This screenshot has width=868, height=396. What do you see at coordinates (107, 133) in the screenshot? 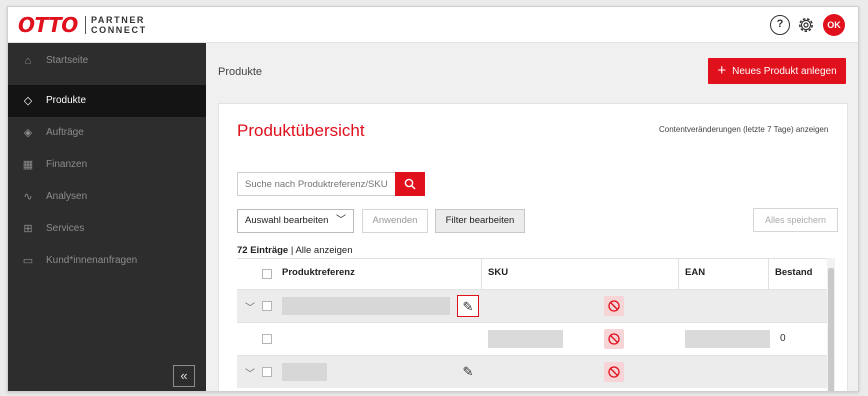
I see `sidebar-item-auftraege: ◈ Aufträge` at bounding box center [107, 133].